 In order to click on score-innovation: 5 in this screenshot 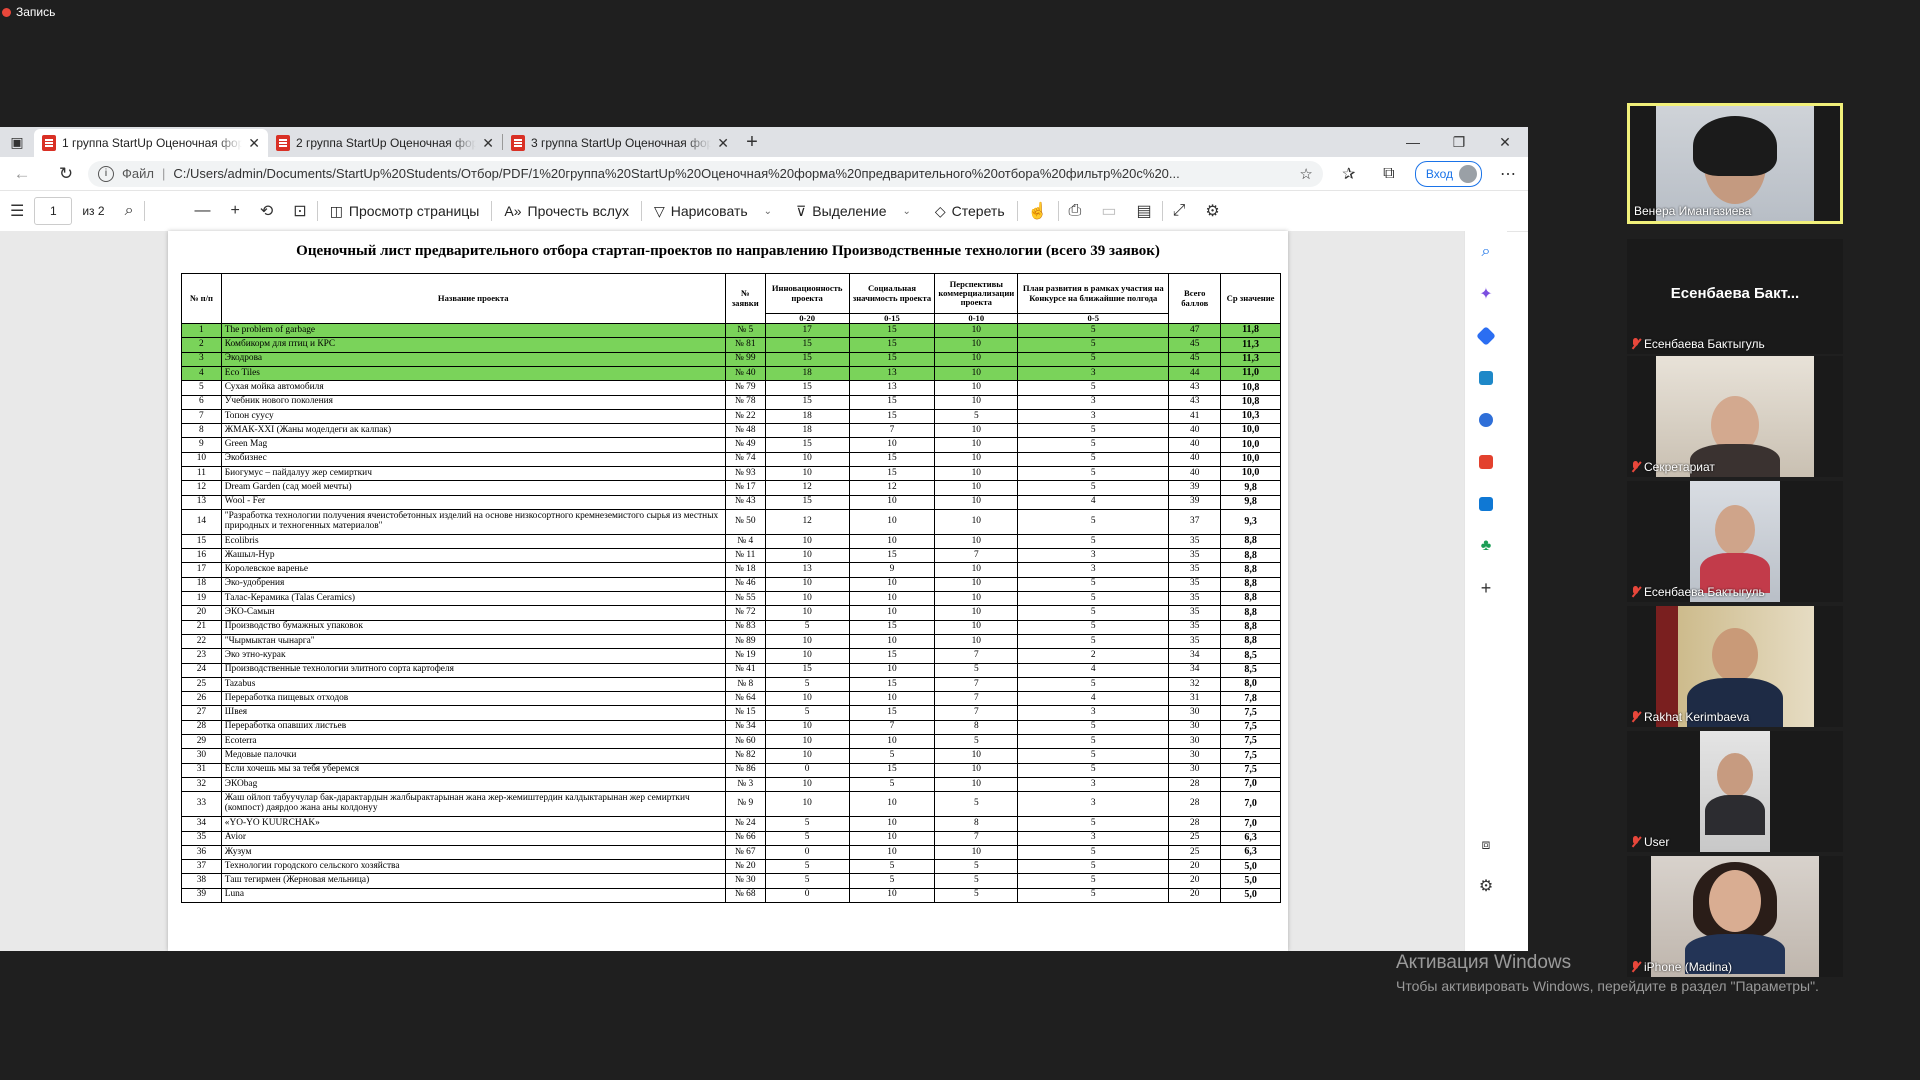, I will do `click(807, 684)`.